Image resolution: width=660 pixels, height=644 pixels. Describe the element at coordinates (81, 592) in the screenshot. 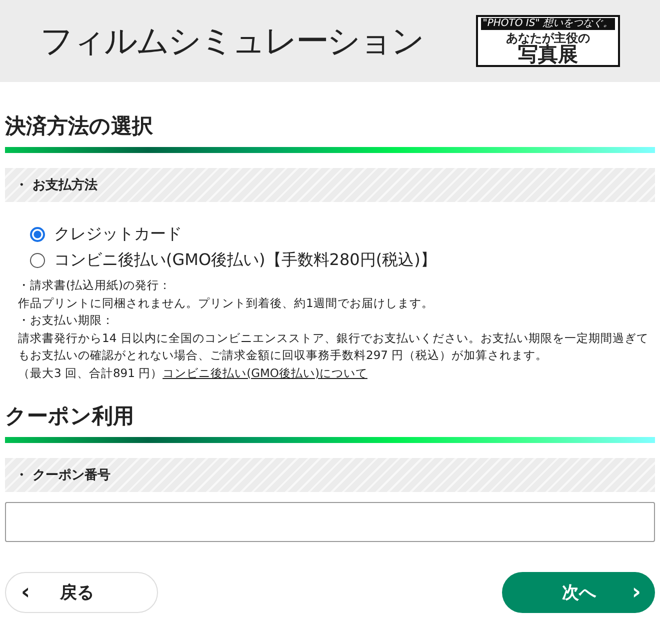

I see `back-button: ‹ 戻る` at that location.